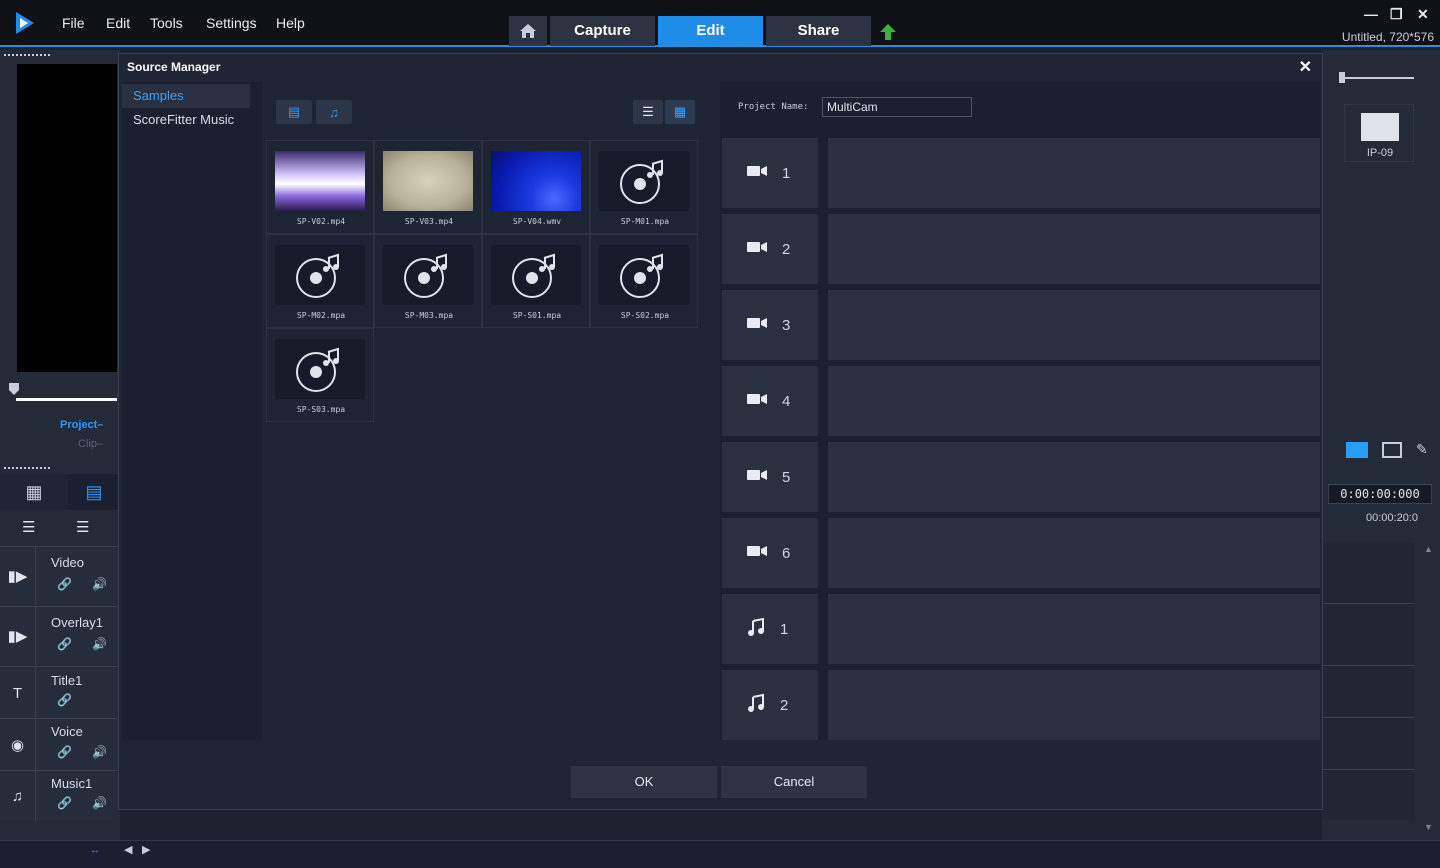 The image size is (1440, 868). What do you see at coordinates (888, 32) in the screenshot?
I see `upload-arrow-icon` at bounding box center [888, 32].